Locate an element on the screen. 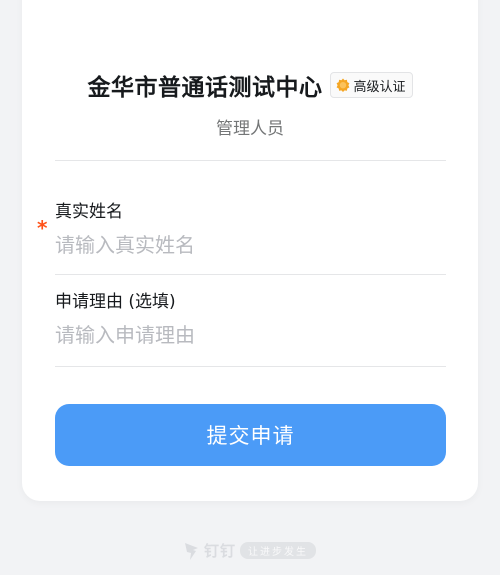 The height and width of the screenshot is (575, 500). real-name-input is located at coordinates (250, 245).